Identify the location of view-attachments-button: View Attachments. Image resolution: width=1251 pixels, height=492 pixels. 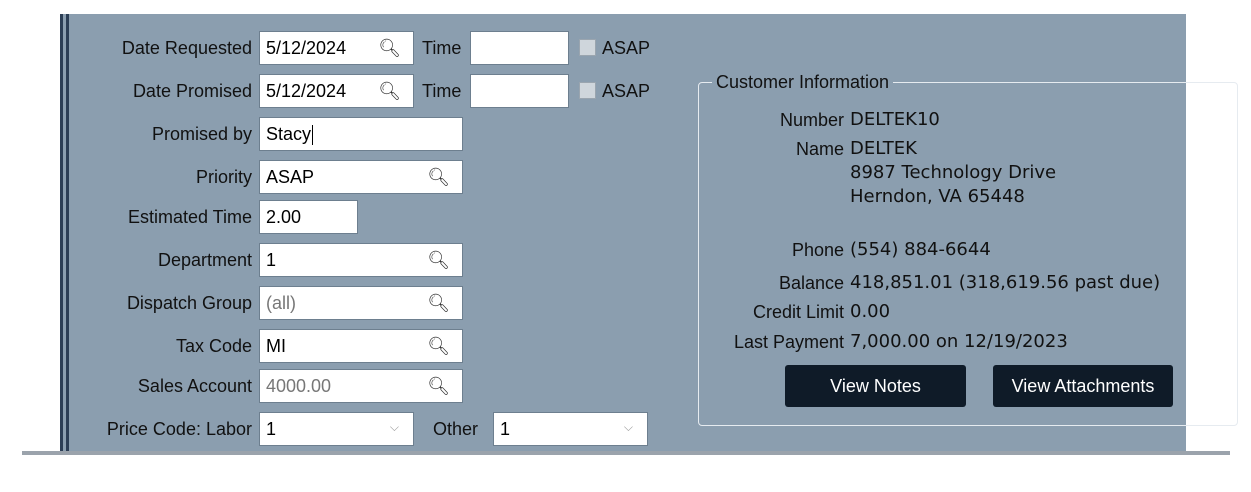
(1083, 386).